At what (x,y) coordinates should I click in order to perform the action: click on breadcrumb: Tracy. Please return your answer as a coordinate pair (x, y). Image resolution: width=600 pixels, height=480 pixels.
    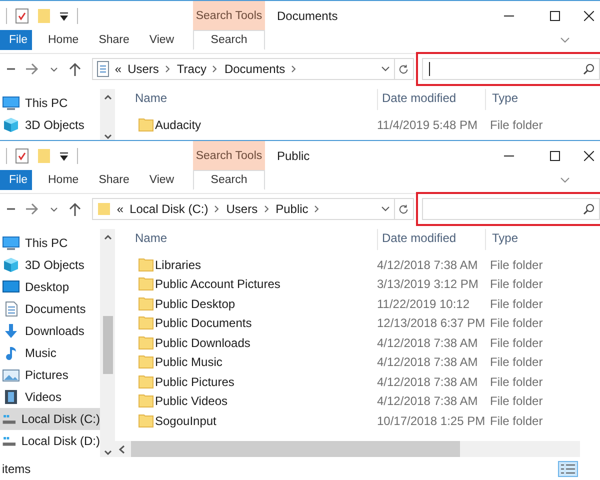
    Looking at the image, I should click on (191, 69).